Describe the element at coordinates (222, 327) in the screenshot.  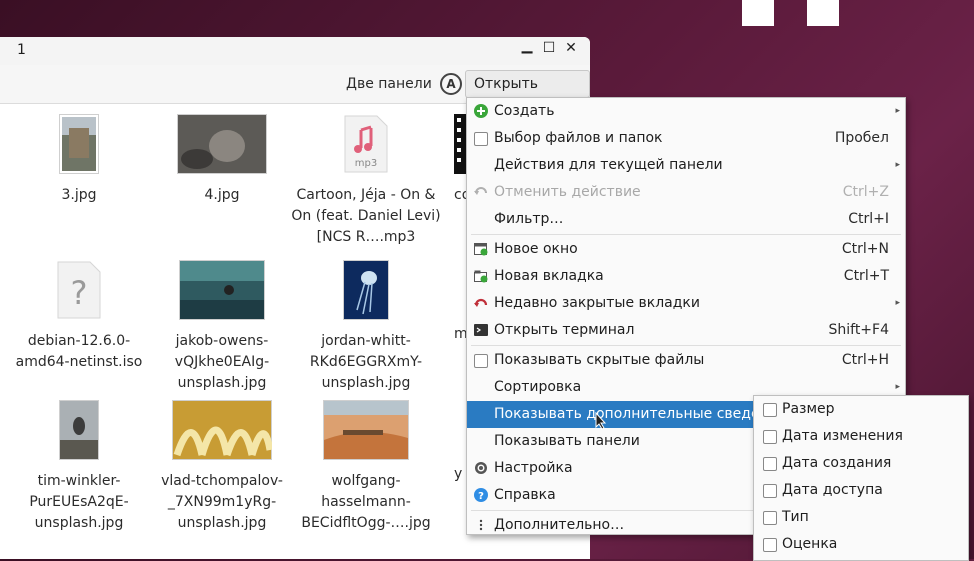
I see `file-item: jakob-owens-vQJkhe0EAIg-unsplash.jpg` at that location.